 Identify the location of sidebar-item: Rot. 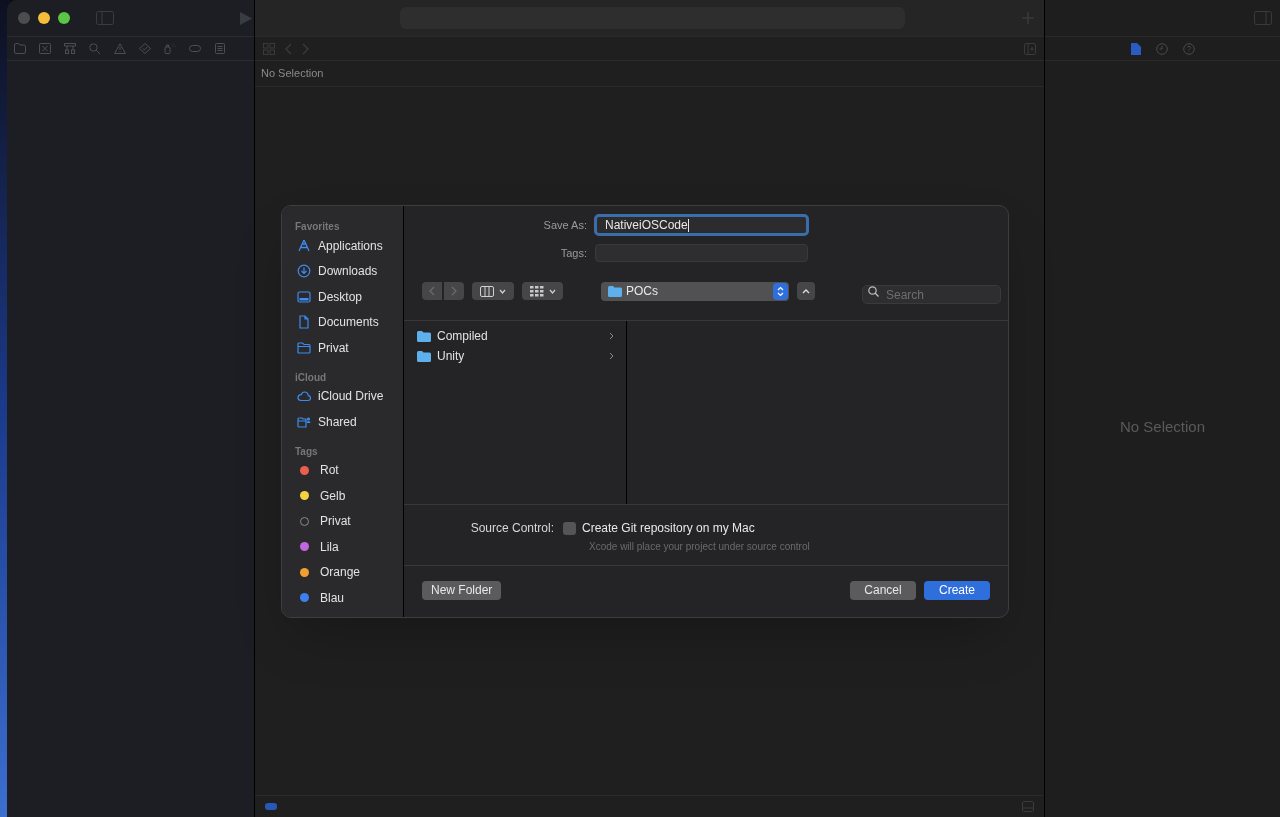
(349, 470).